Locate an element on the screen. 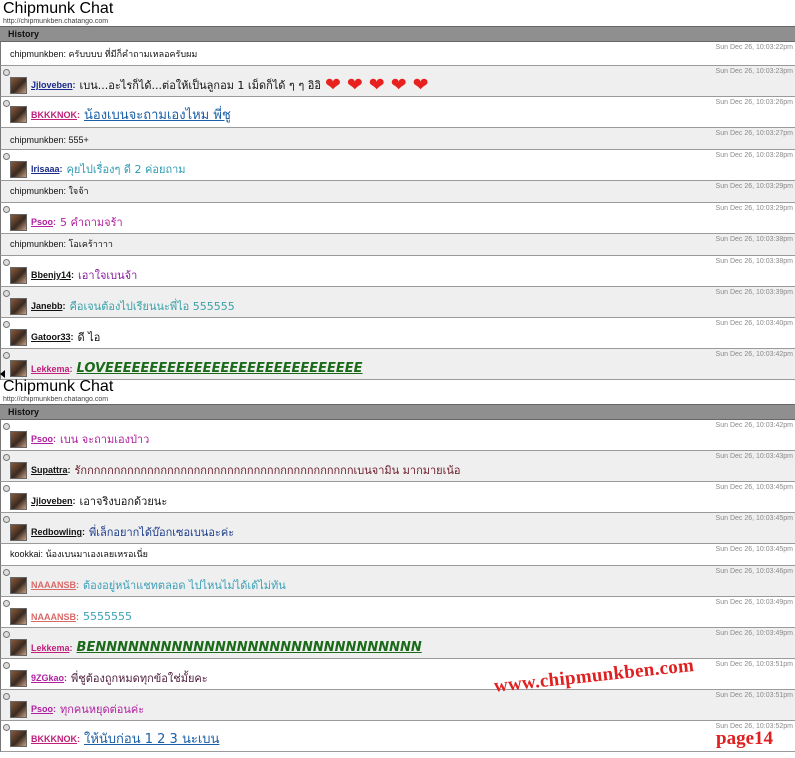 The height and width of the screenshot is (758, 795). username-link: lrisaaa is located at coordinates (45, 169).